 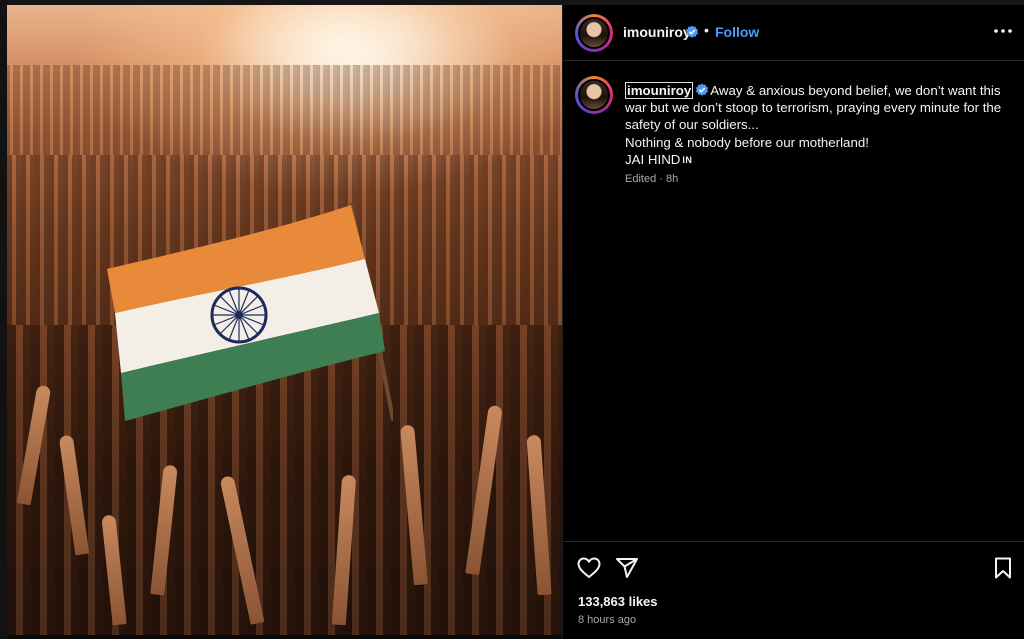 I want to click on caption-text-3: JAI HIND, so click(x=653, y=159).